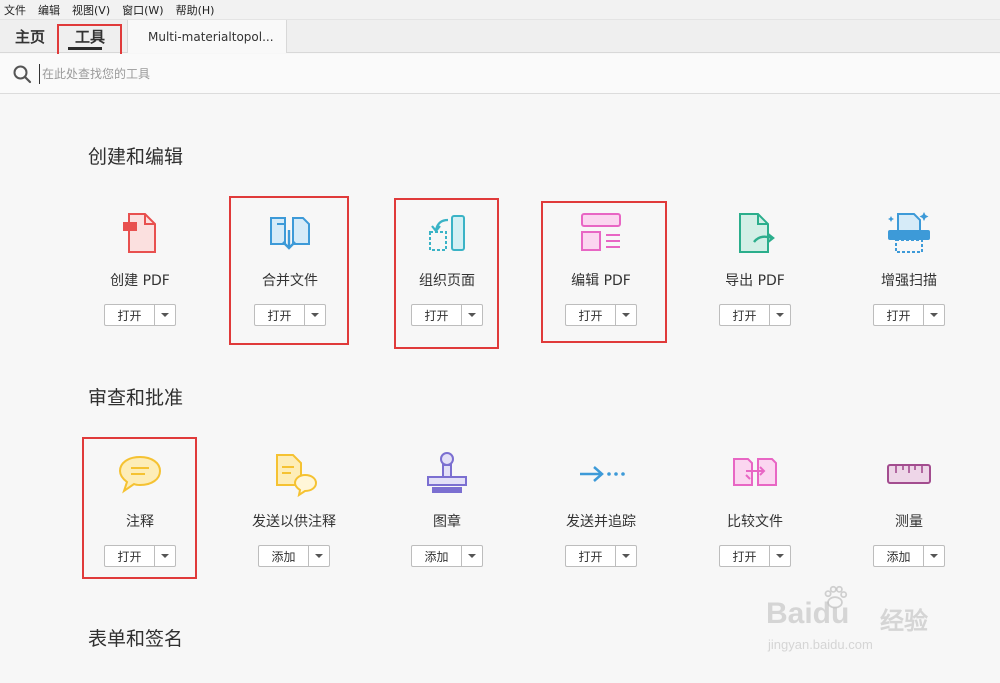  What do you see at coordinates (904, 621) in the screenshot?
I see `watermark-brand-cn: 经验` at bounding box center [904, 621].